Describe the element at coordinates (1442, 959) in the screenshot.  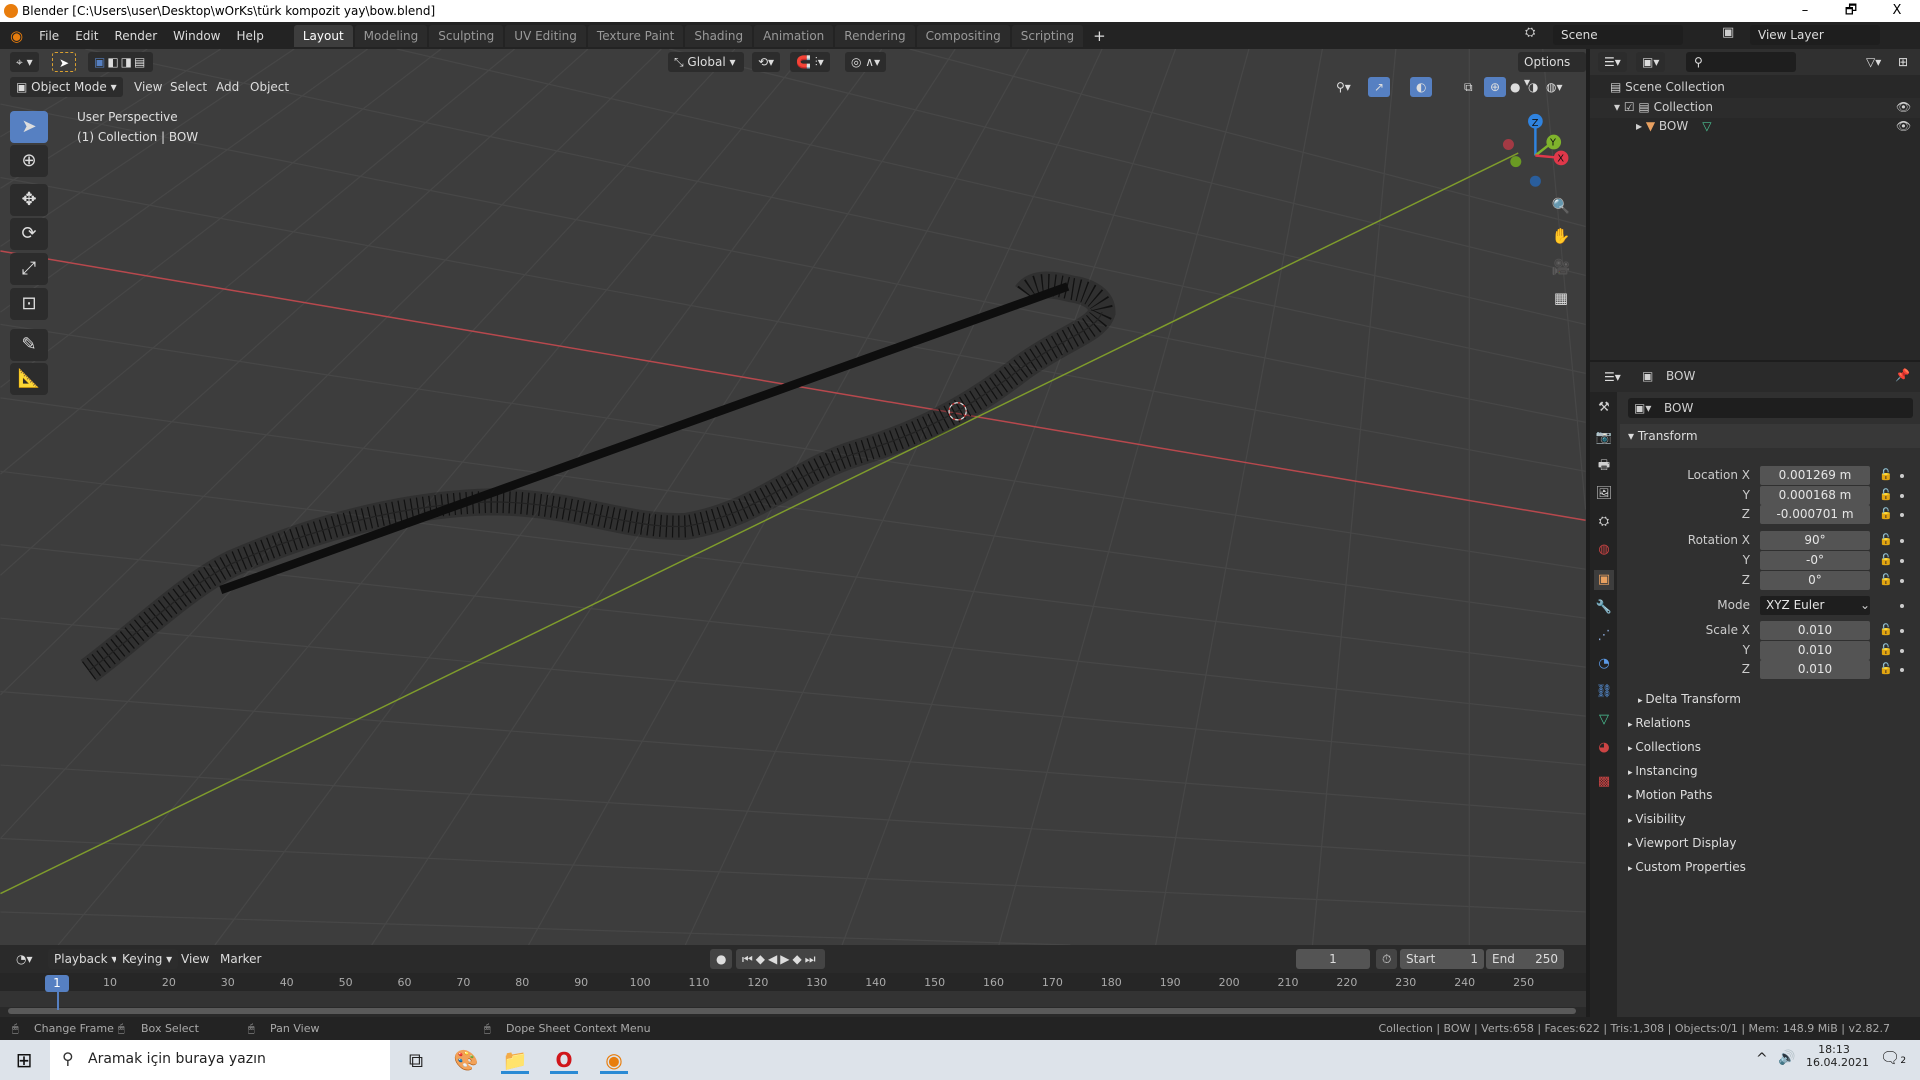
I see `start-frame-field: Start 1` at that location.